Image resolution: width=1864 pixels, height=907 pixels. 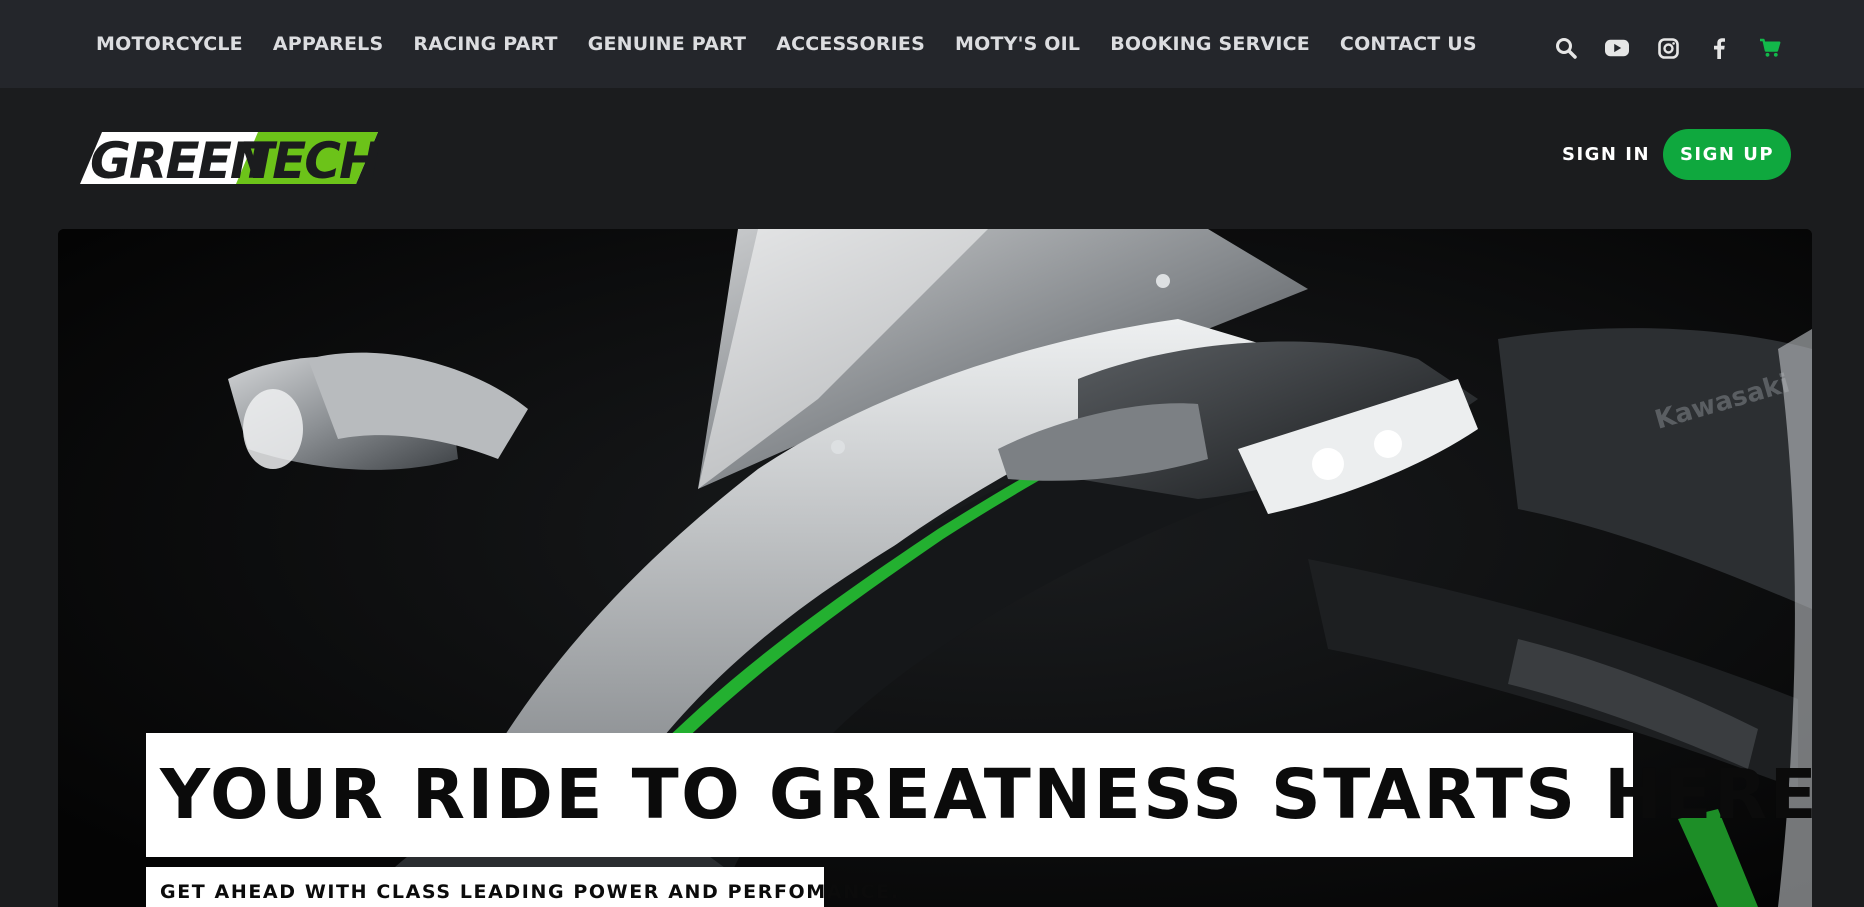 What do you see at coordinates (485, 44) in the screenshot?
I see `nav-item-racing-part: RACING PART` at bounding box center [485, 44].